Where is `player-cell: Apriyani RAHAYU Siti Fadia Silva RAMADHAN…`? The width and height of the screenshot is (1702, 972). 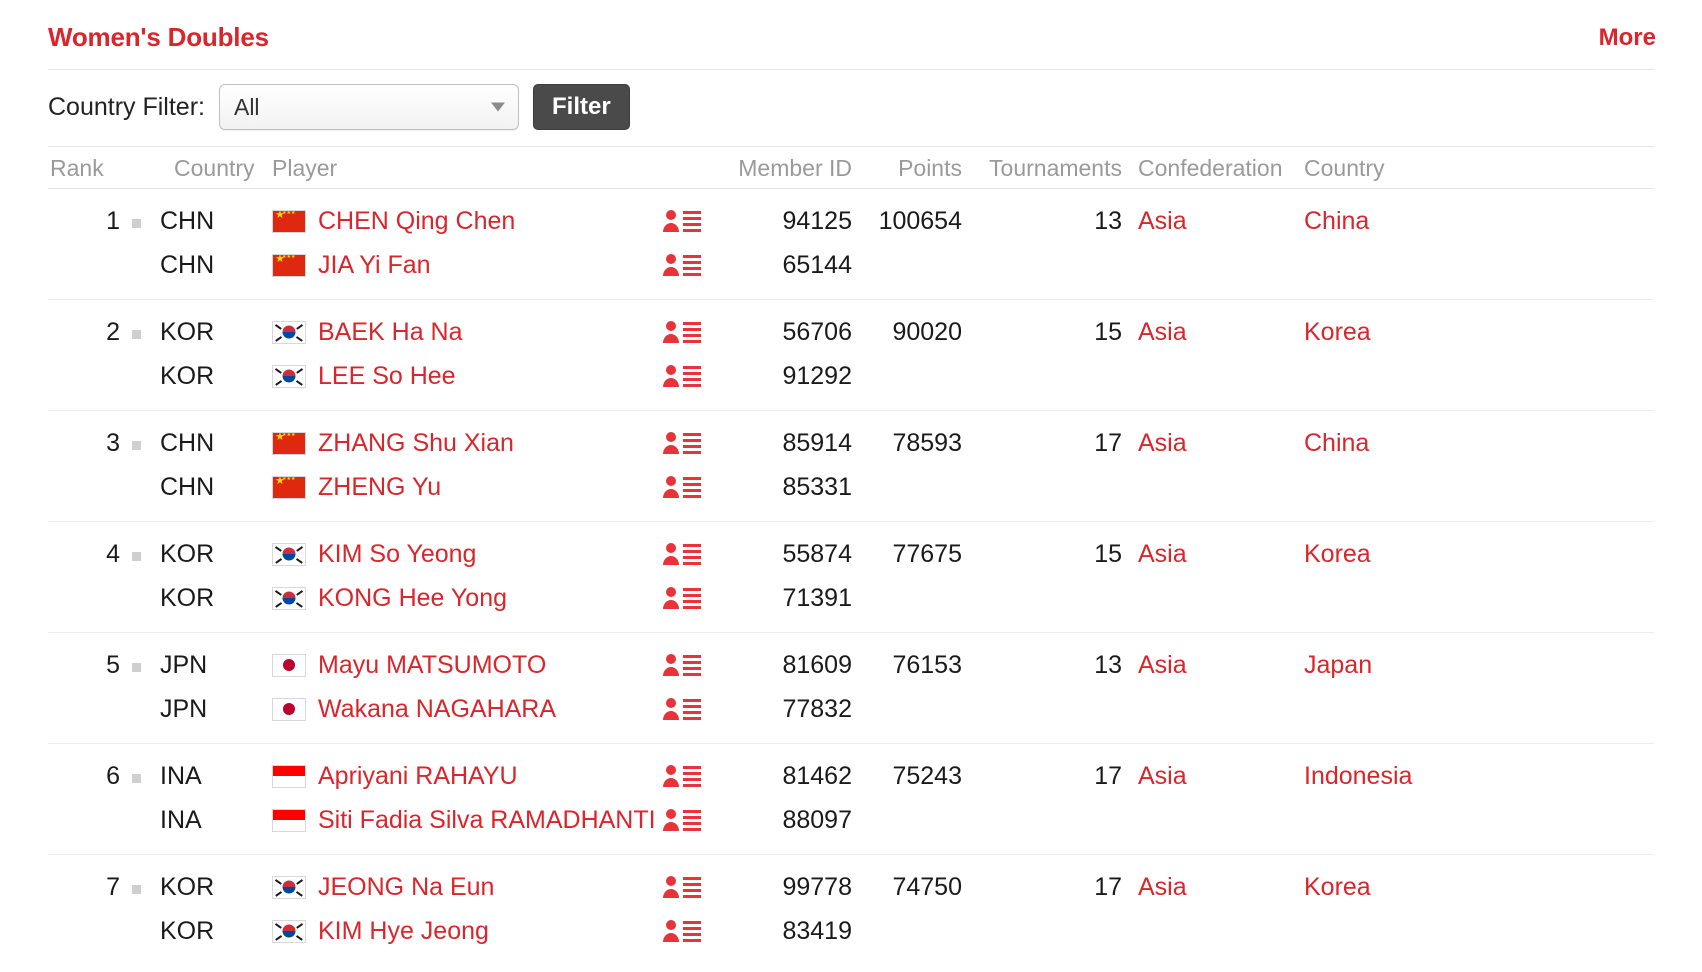 player-cell: Apriyani RAHAYU Siti Fadia Silva RAMADHAN… is located at coordinates (467, 798).